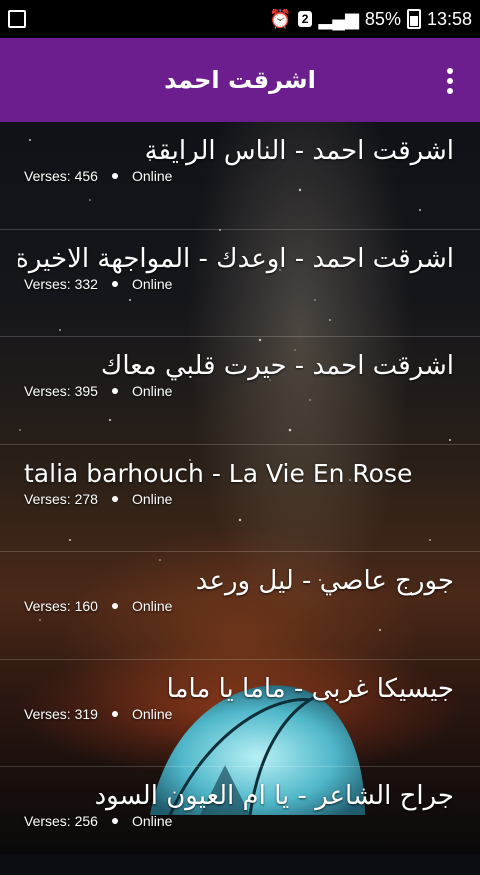  What do you see at coordinates (382, 18) in the screenshot?
I see `battery-percent: 85%` at bounding box center [382, 18].